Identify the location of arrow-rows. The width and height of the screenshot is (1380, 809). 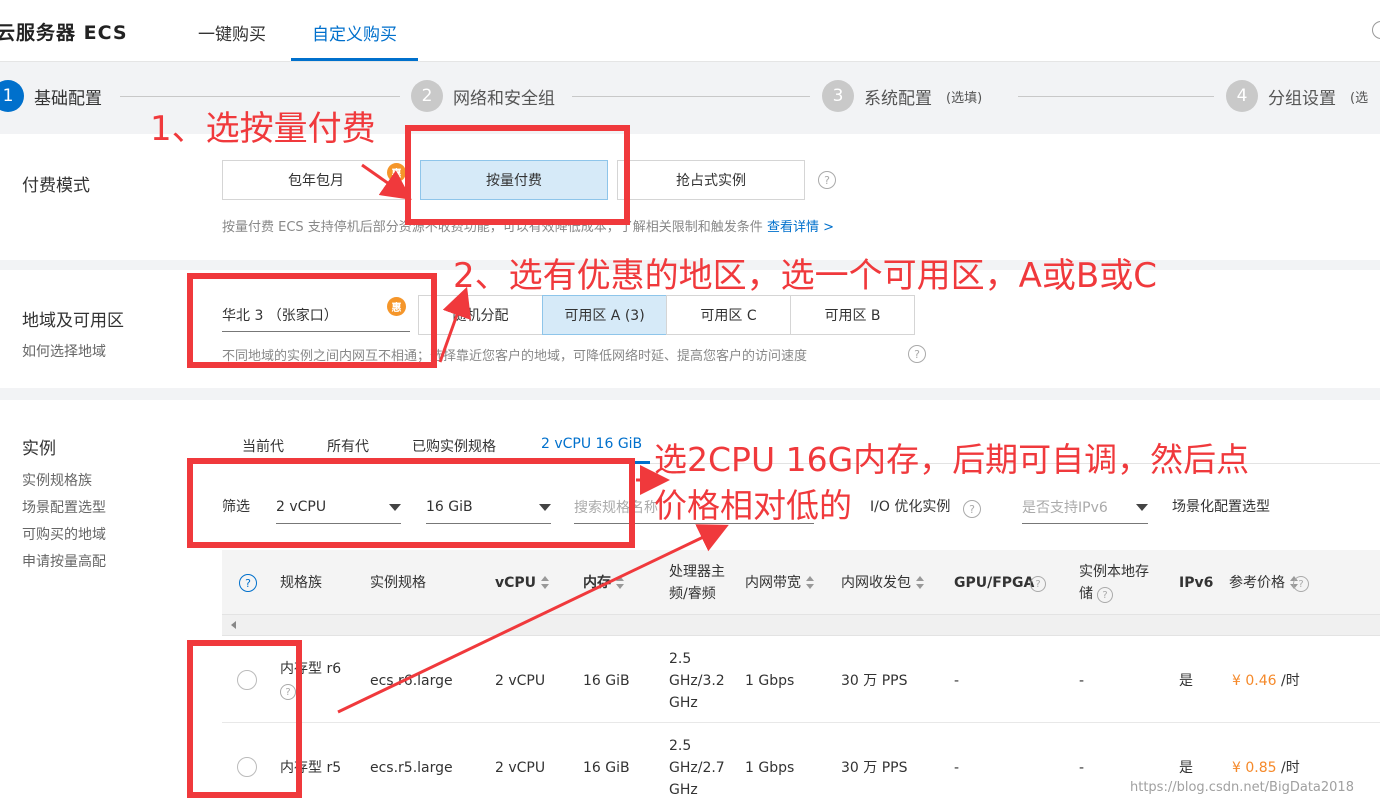
(533, 619).